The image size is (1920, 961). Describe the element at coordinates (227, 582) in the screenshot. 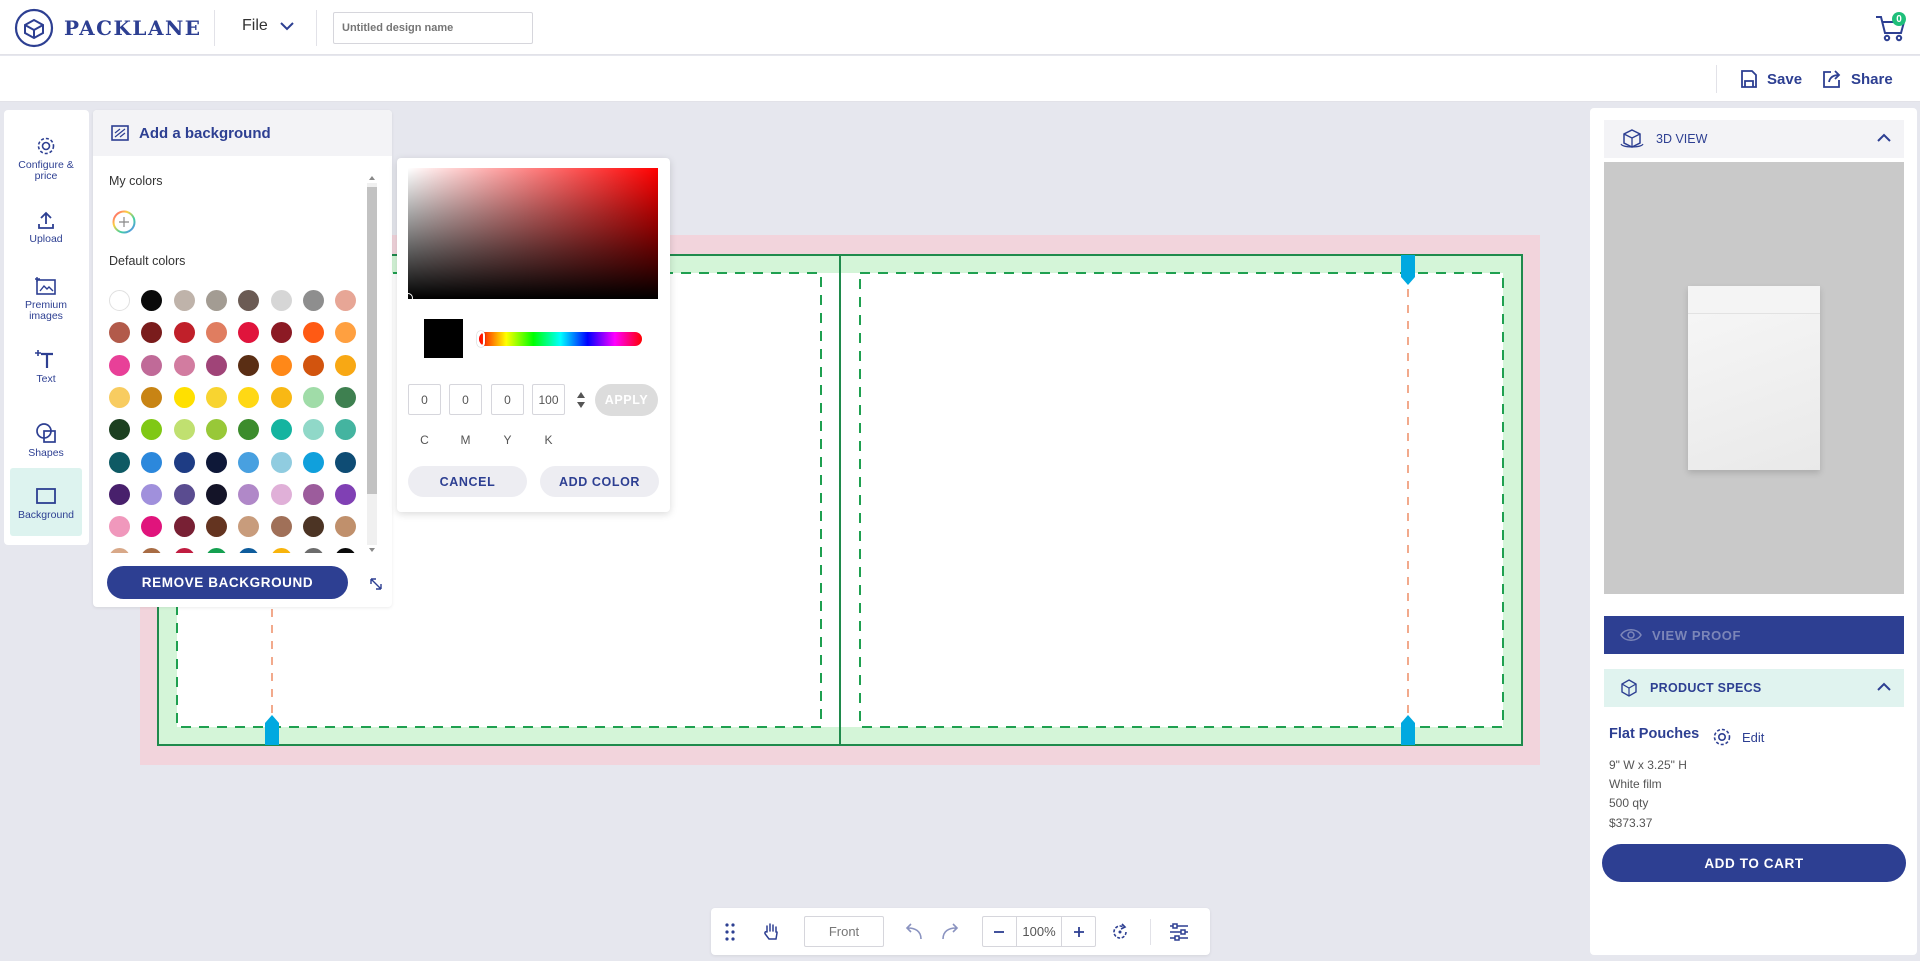

I see `remove-background-button: REMOVE BACKGROUND` at that location.